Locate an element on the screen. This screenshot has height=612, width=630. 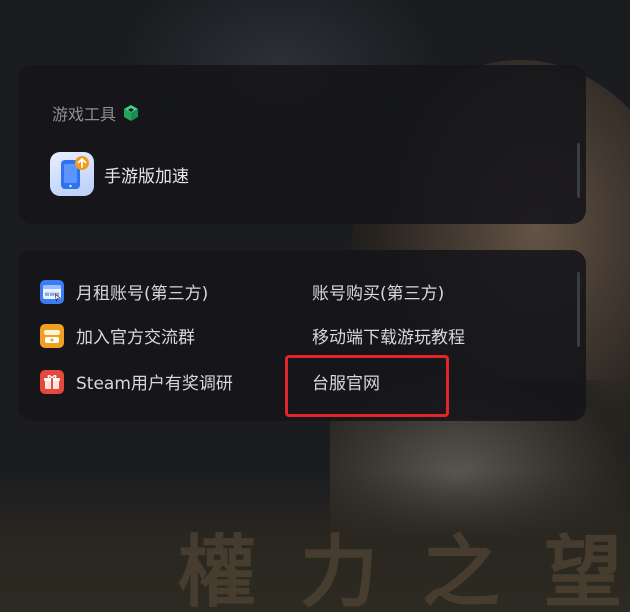
mobile-accelerate-button: 手游版加速 is located at coordinates (119, 174).